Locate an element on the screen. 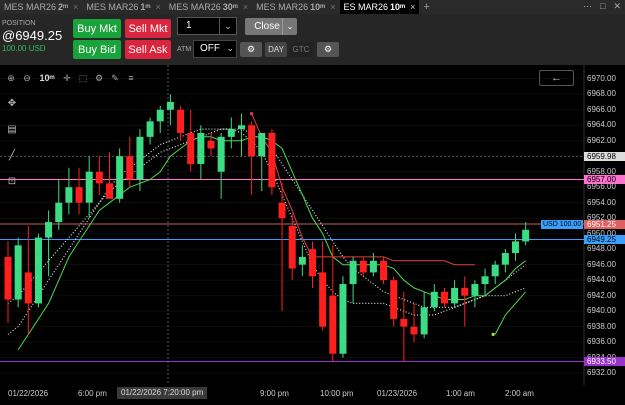  tab-mes-2m: MES MAR26 2ᵐ × is located at coordinates (41, 7).